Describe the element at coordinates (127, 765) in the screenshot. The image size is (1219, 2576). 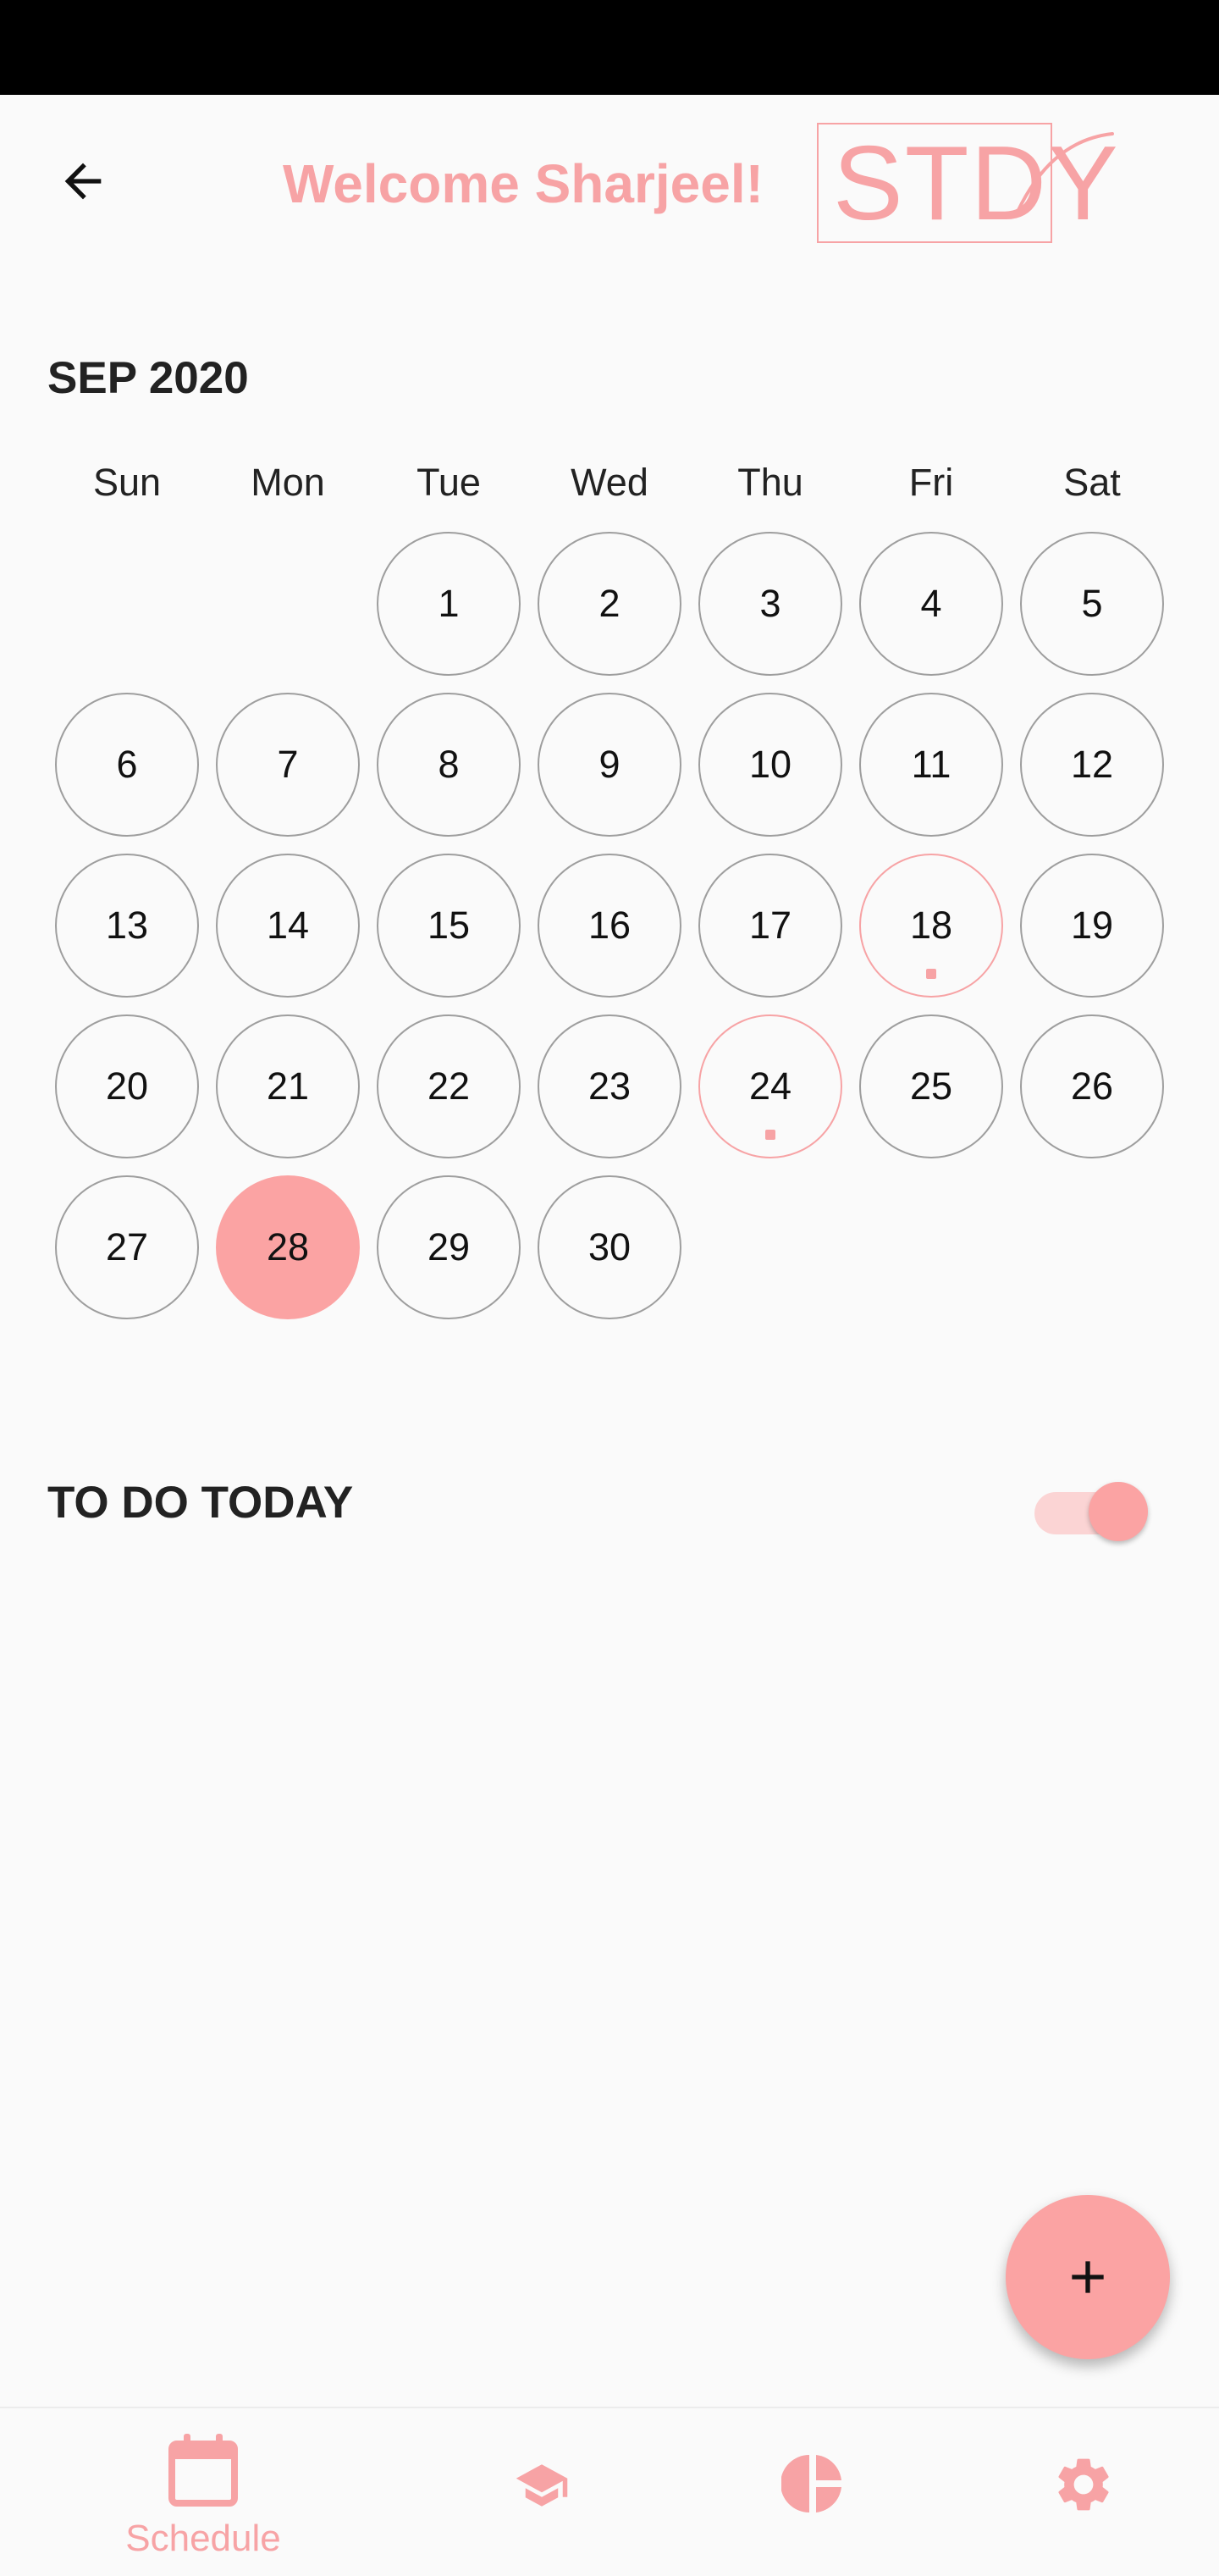
I see `calendar-day: 6` at that location.